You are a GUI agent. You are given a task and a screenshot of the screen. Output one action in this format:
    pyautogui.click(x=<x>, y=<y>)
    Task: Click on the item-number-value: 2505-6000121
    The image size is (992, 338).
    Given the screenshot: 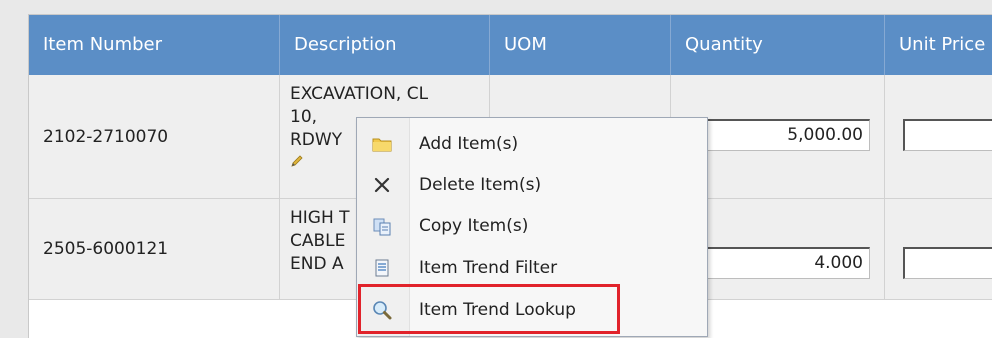 What is the action you would take?
    pyautogui.click(x=106, y=249)
    